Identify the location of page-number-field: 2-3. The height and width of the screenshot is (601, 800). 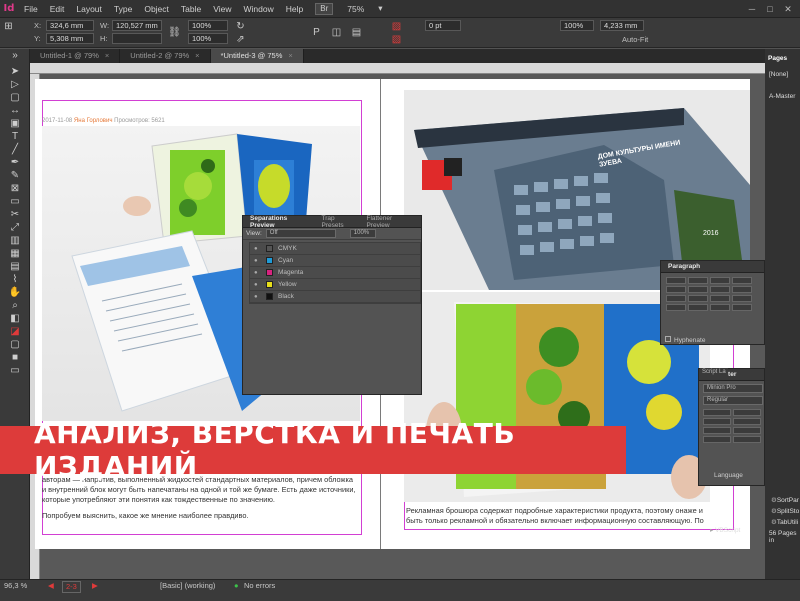
(71, 587).